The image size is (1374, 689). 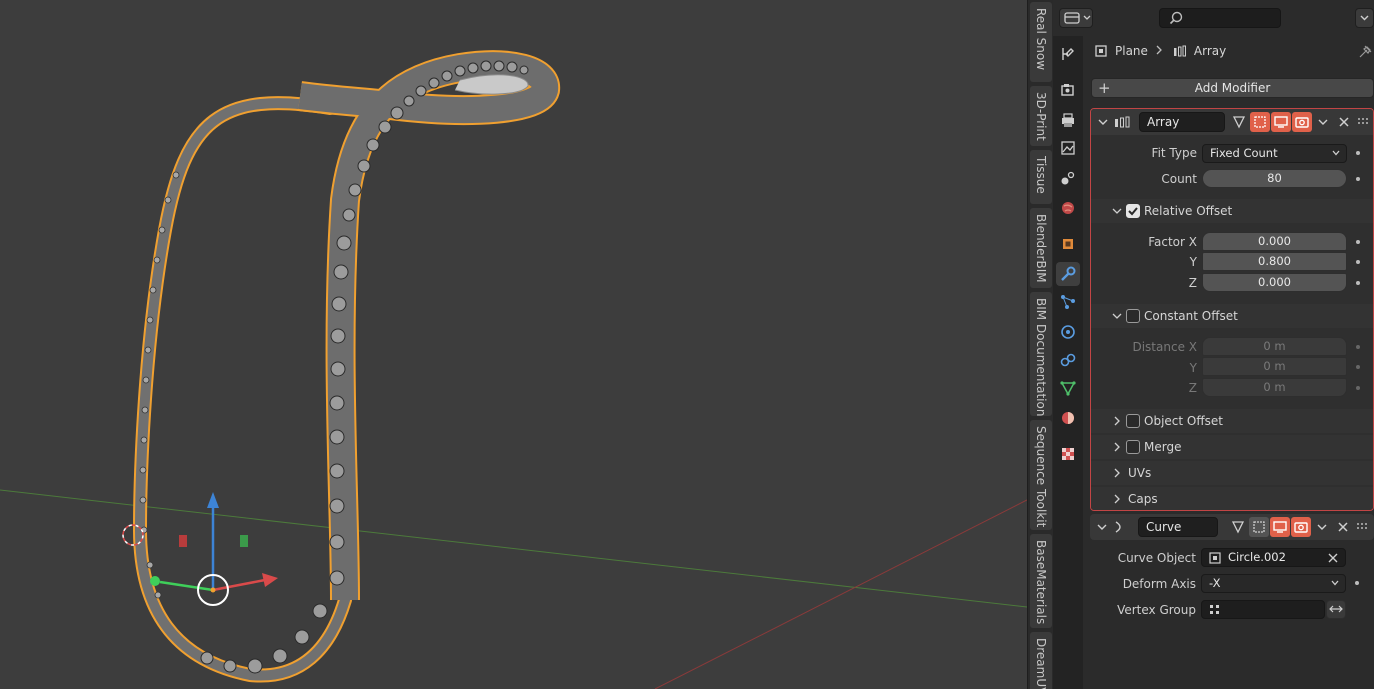 What do you see at coordinates (1232, 88) in the screenshot?
I see `add-modifier-button: + Add Modifier` at bounding box center [1232, 88].